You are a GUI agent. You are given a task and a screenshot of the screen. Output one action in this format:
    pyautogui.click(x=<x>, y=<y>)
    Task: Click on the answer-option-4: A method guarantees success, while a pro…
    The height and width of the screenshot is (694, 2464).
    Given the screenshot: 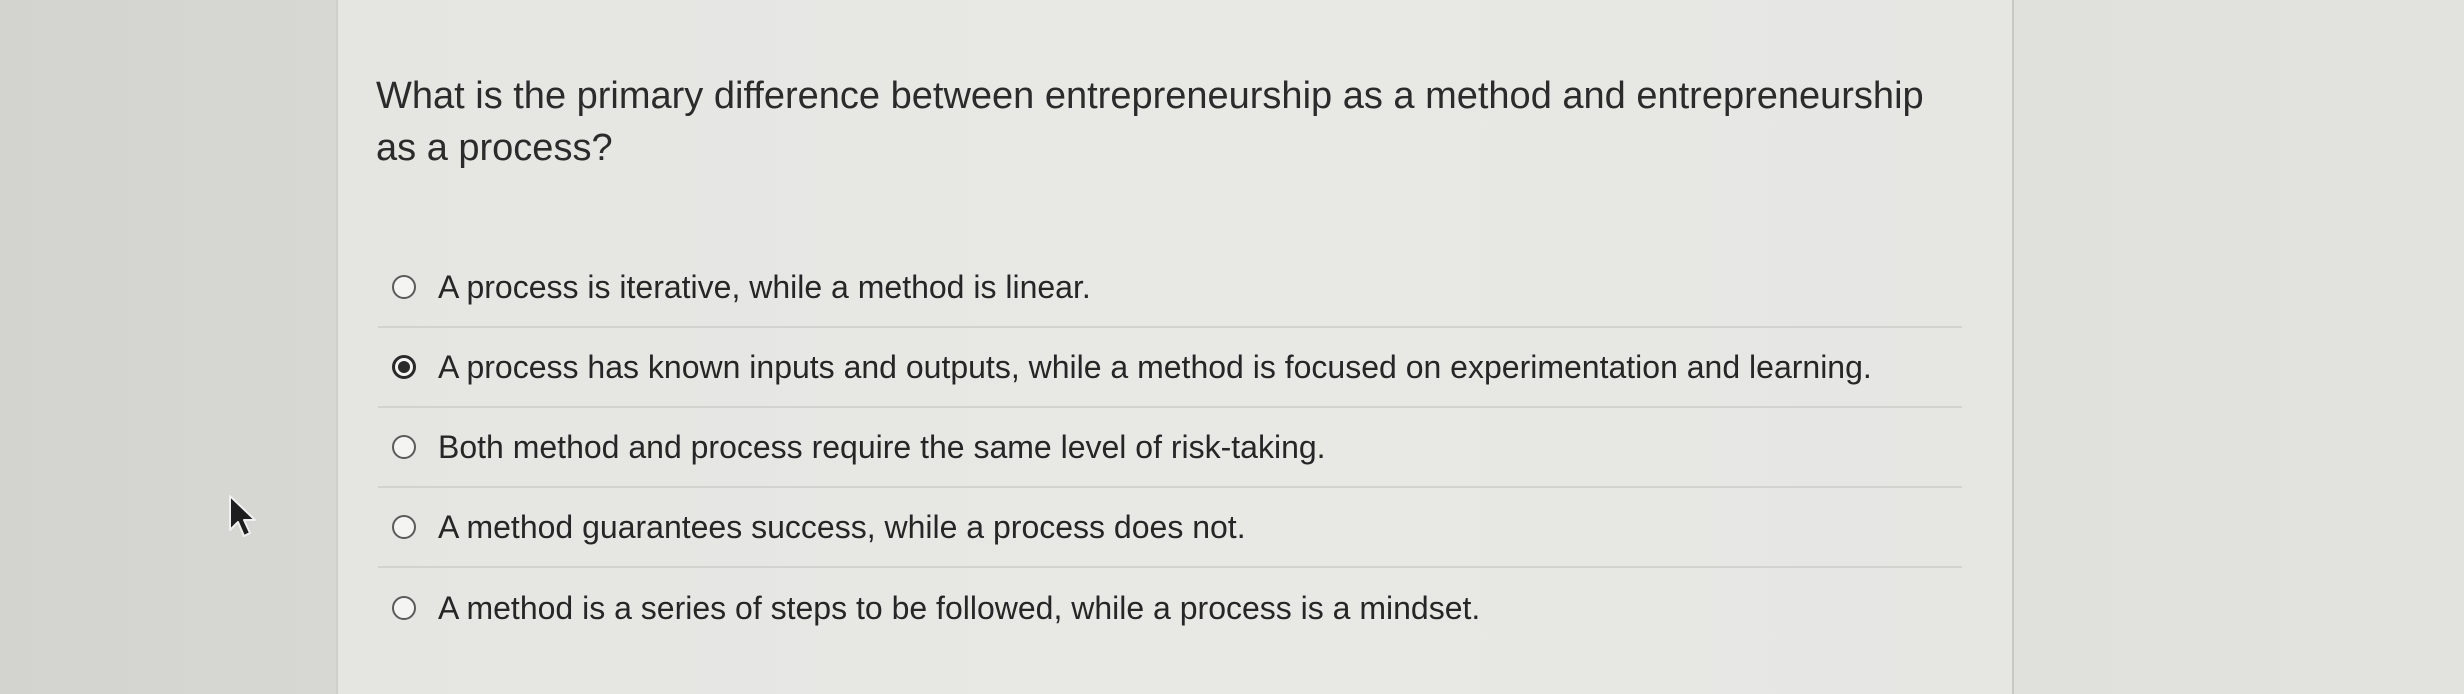 What is the action you would take?
    pyautogui.click(x=1170, y=528)
    